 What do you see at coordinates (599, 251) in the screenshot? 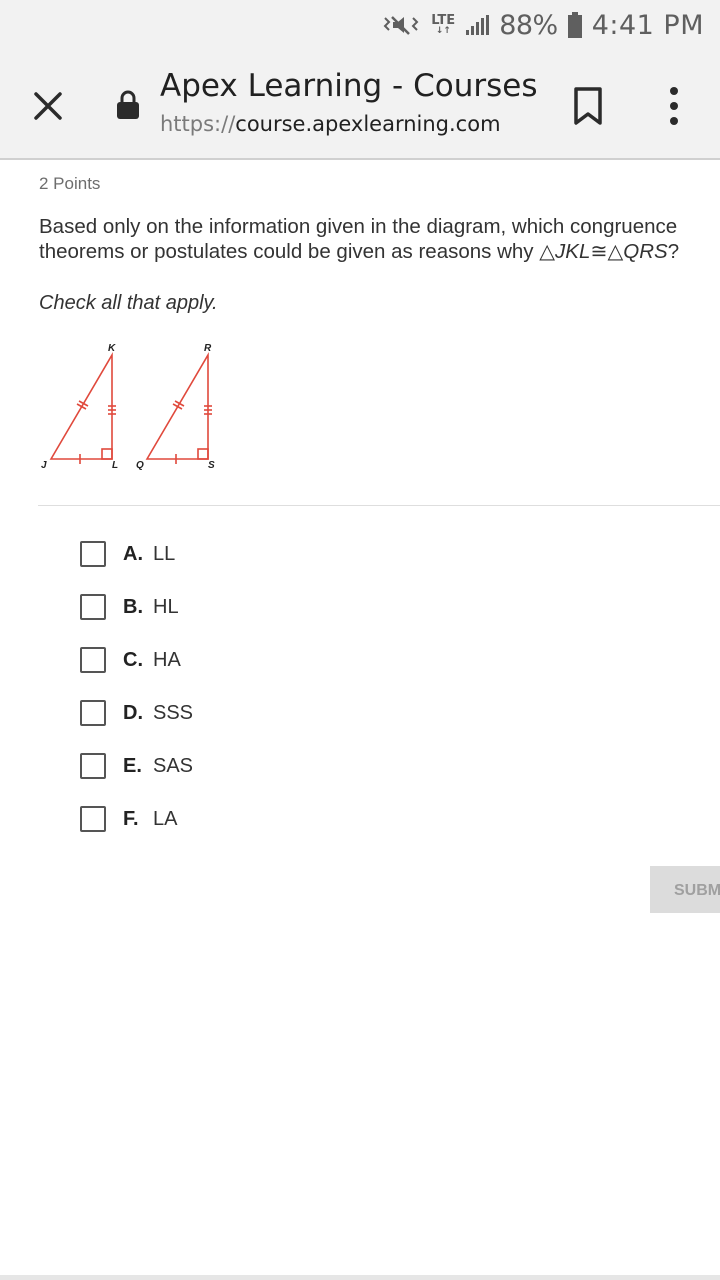
I see `congruent-symbol: ≅` at bounding box center [599, 251].